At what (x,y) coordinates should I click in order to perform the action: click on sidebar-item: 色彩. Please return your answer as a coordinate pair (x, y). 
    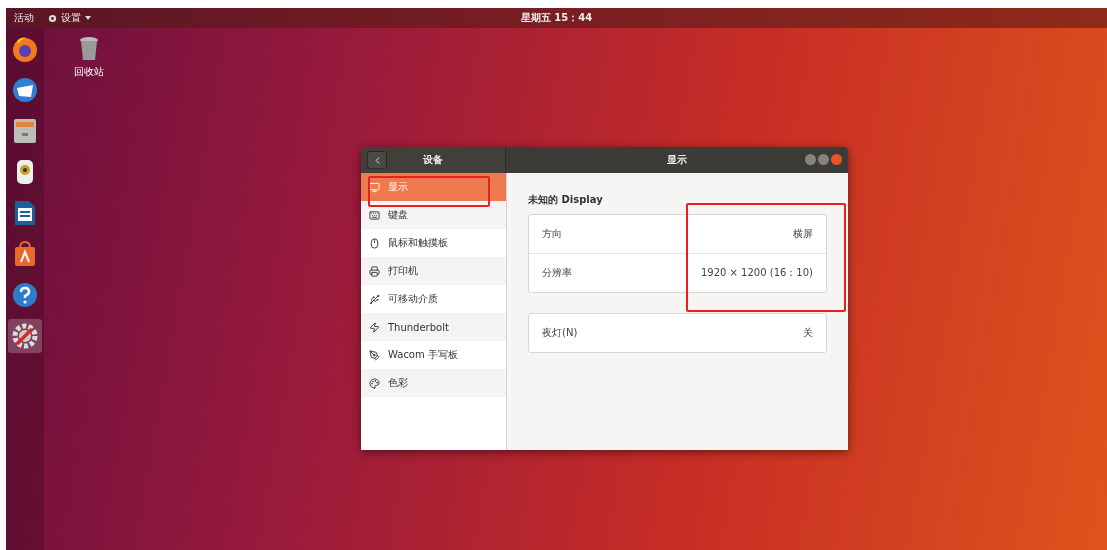
    Looking at the image, I should click on (433, 383).